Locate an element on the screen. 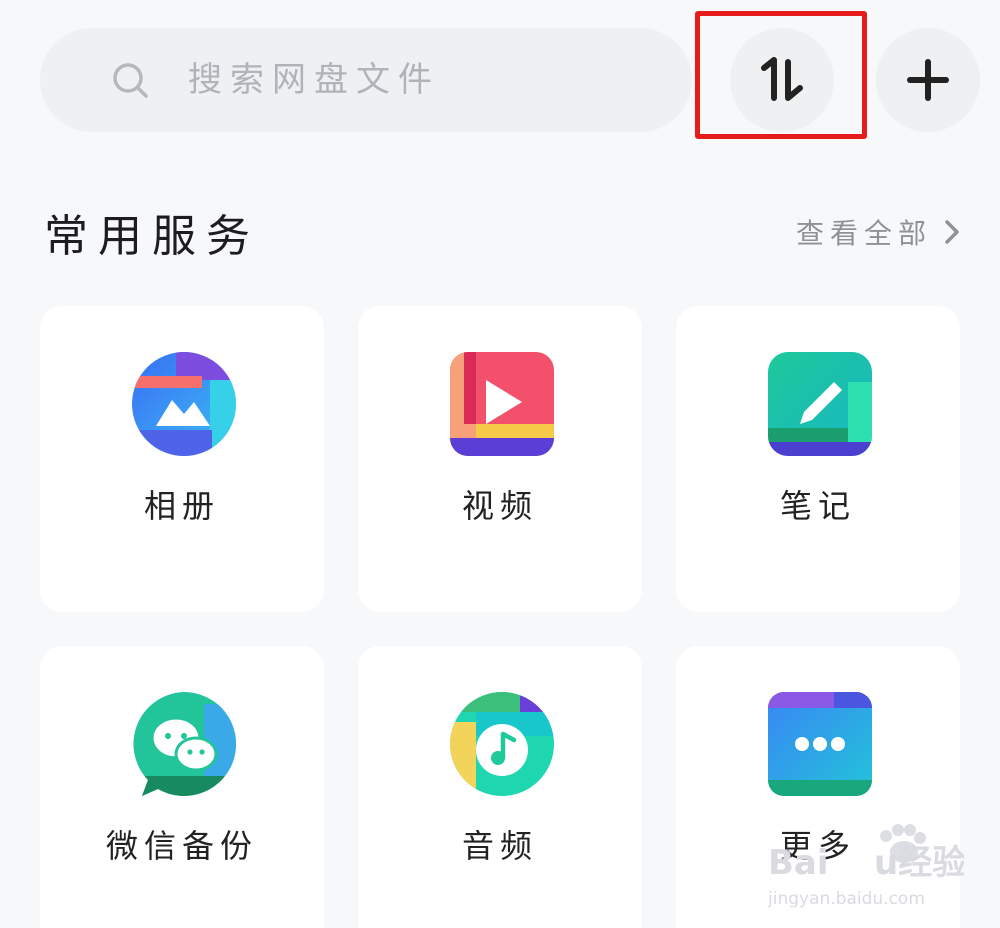 The height and width of the screenshot is (928, 1000). note-pen-icon is located at coordinates (820, 404).